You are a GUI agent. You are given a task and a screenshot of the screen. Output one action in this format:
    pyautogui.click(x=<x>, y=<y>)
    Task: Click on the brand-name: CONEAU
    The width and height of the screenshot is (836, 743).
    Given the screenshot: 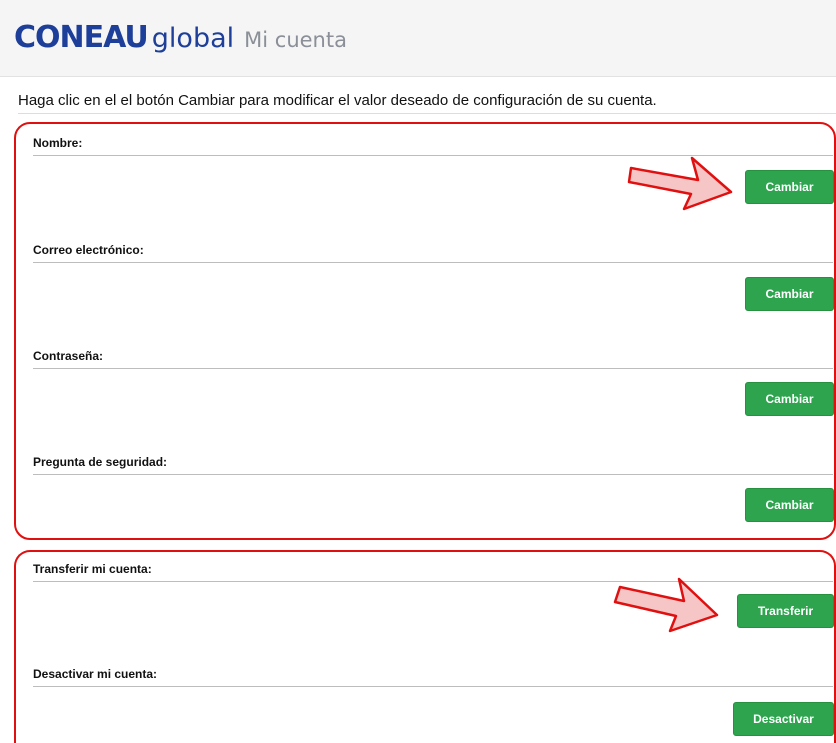 What is the action you would take?
    pyautogui.click(x=81, y=37)
    